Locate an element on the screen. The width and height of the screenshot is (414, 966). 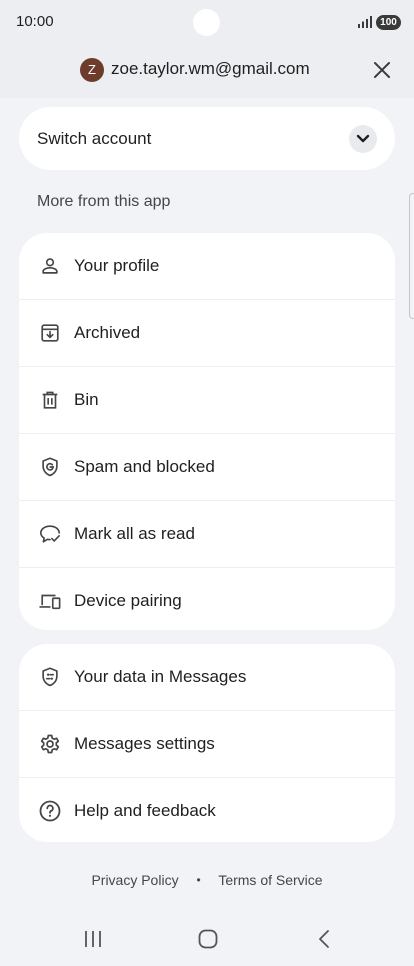
menu-item-spam-and-blocked: Spam and blocked is located at coordinates (207, 466).